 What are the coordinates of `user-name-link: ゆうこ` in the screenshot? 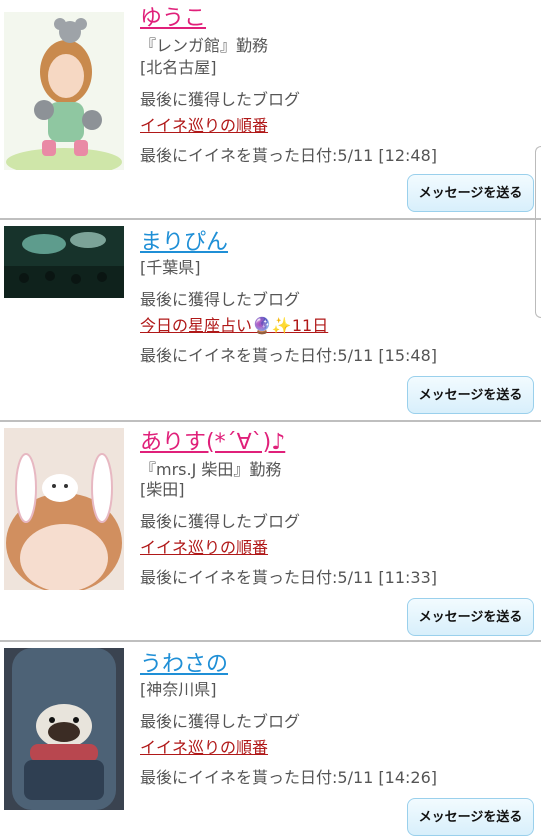 It's located at (173, 19).